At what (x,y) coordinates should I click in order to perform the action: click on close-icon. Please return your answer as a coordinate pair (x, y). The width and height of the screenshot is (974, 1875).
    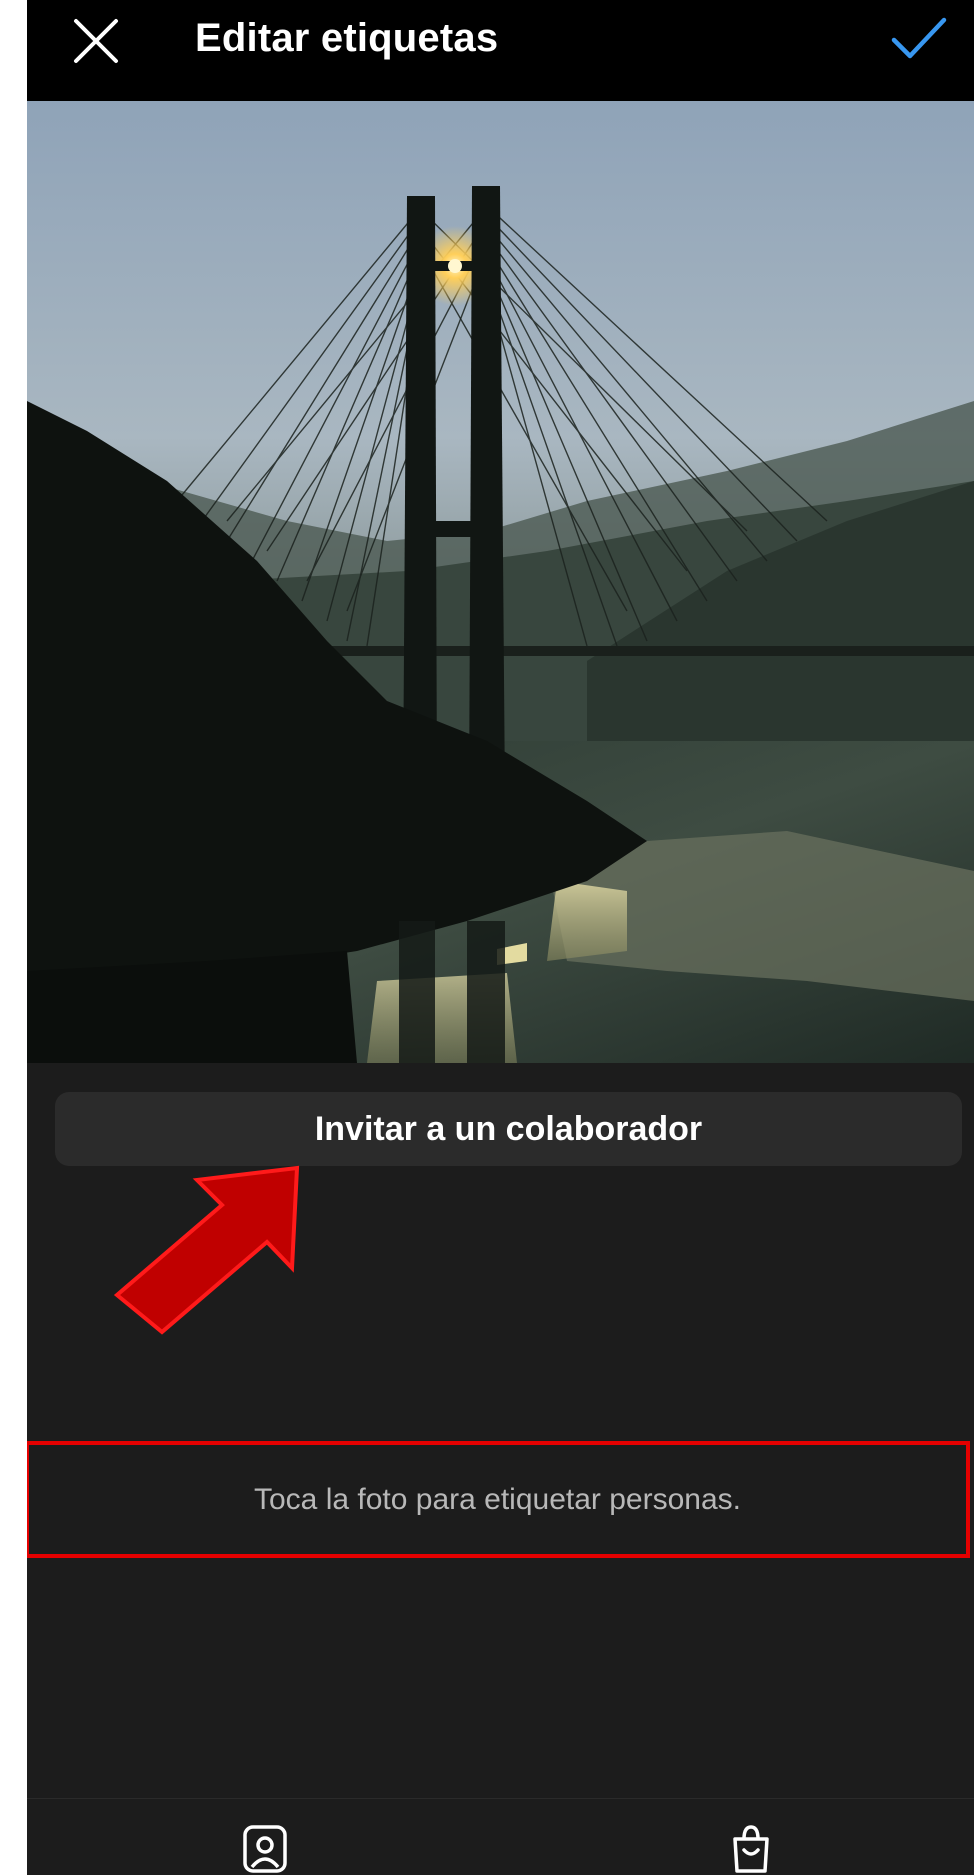
    Looking at the image, I should click on (96, 41).